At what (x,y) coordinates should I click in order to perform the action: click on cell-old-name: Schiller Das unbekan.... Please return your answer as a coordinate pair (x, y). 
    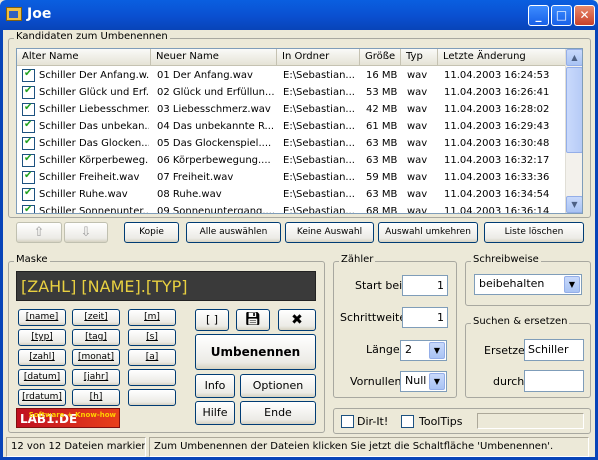
    Looking at the image, I should click on (94, 126).